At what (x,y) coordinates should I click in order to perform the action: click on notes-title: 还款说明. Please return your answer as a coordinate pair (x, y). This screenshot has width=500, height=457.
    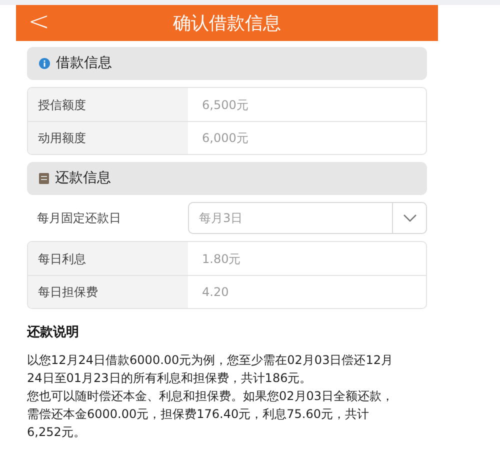
    Looking at the image, I should click on (53, 333).